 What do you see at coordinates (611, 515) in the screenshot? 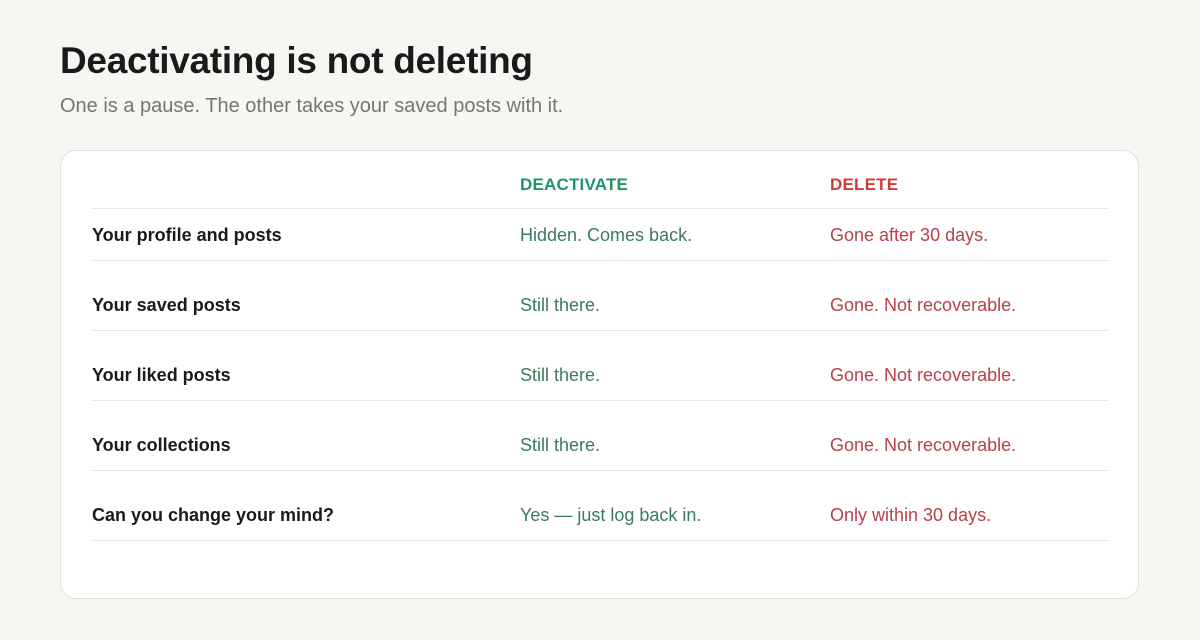
I see `deactivate-value: Yes — just log back in.` at bounding box center [611, 515].